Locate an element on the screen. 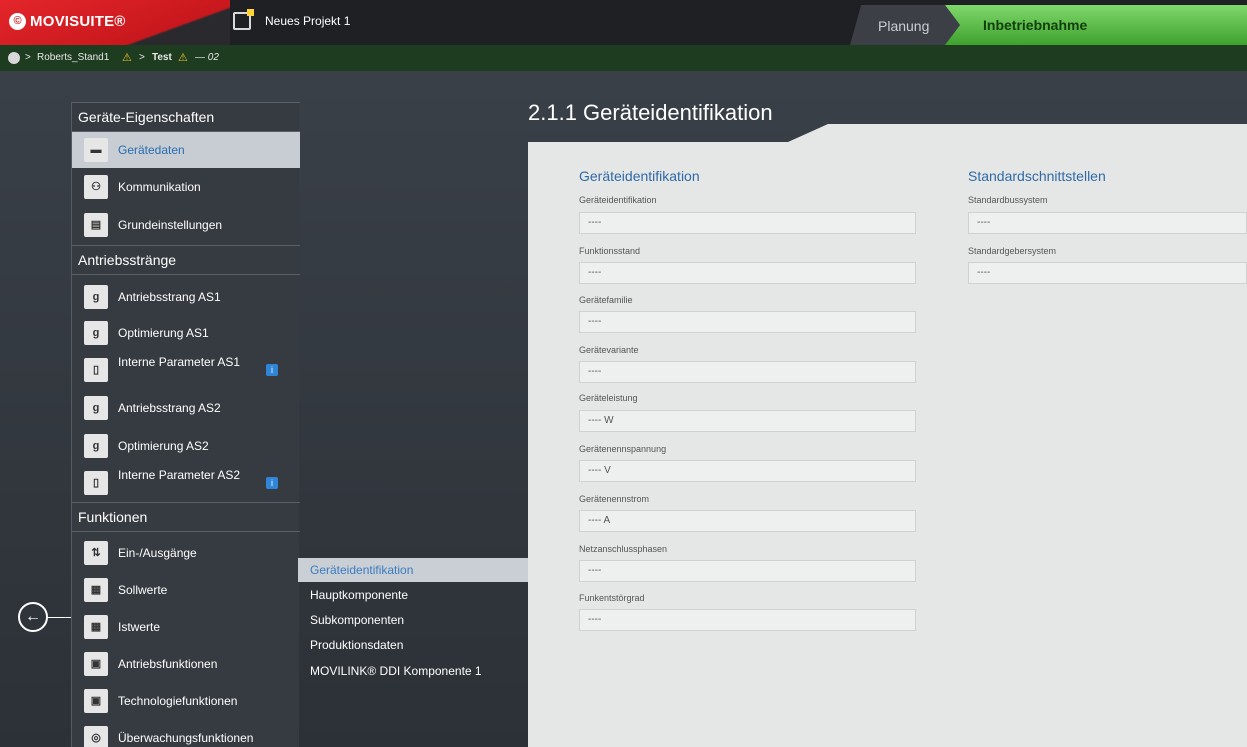  field-geraetenennspannung: ---- V is located at coordinates (747, 471).